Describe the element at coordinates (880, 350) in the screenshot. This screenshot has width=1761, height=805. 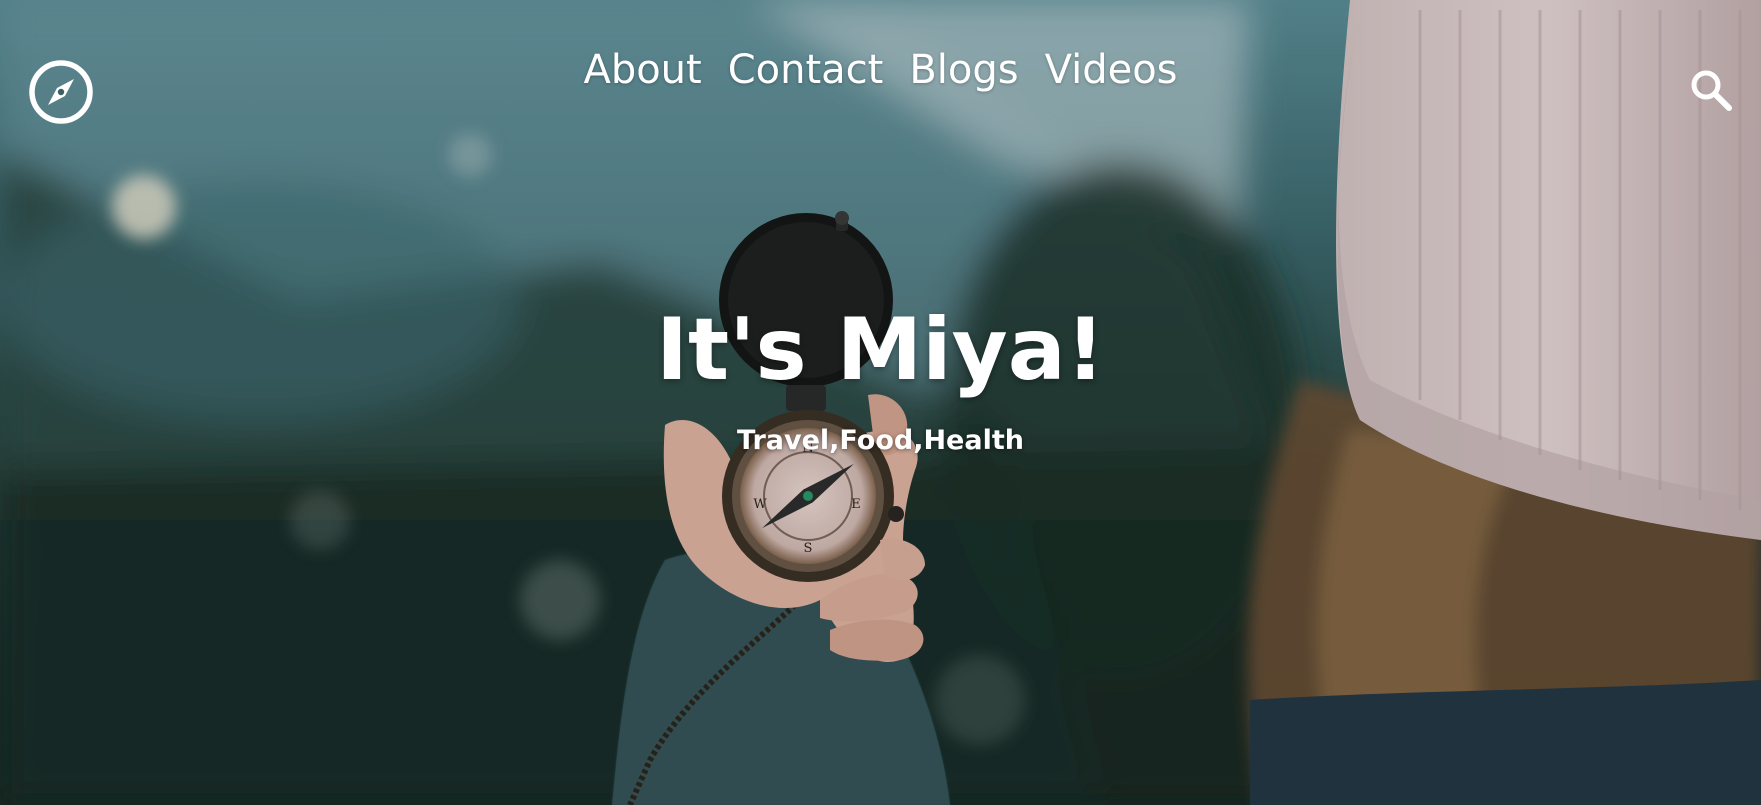
I see `hero-title: It's Miya!` at that location.